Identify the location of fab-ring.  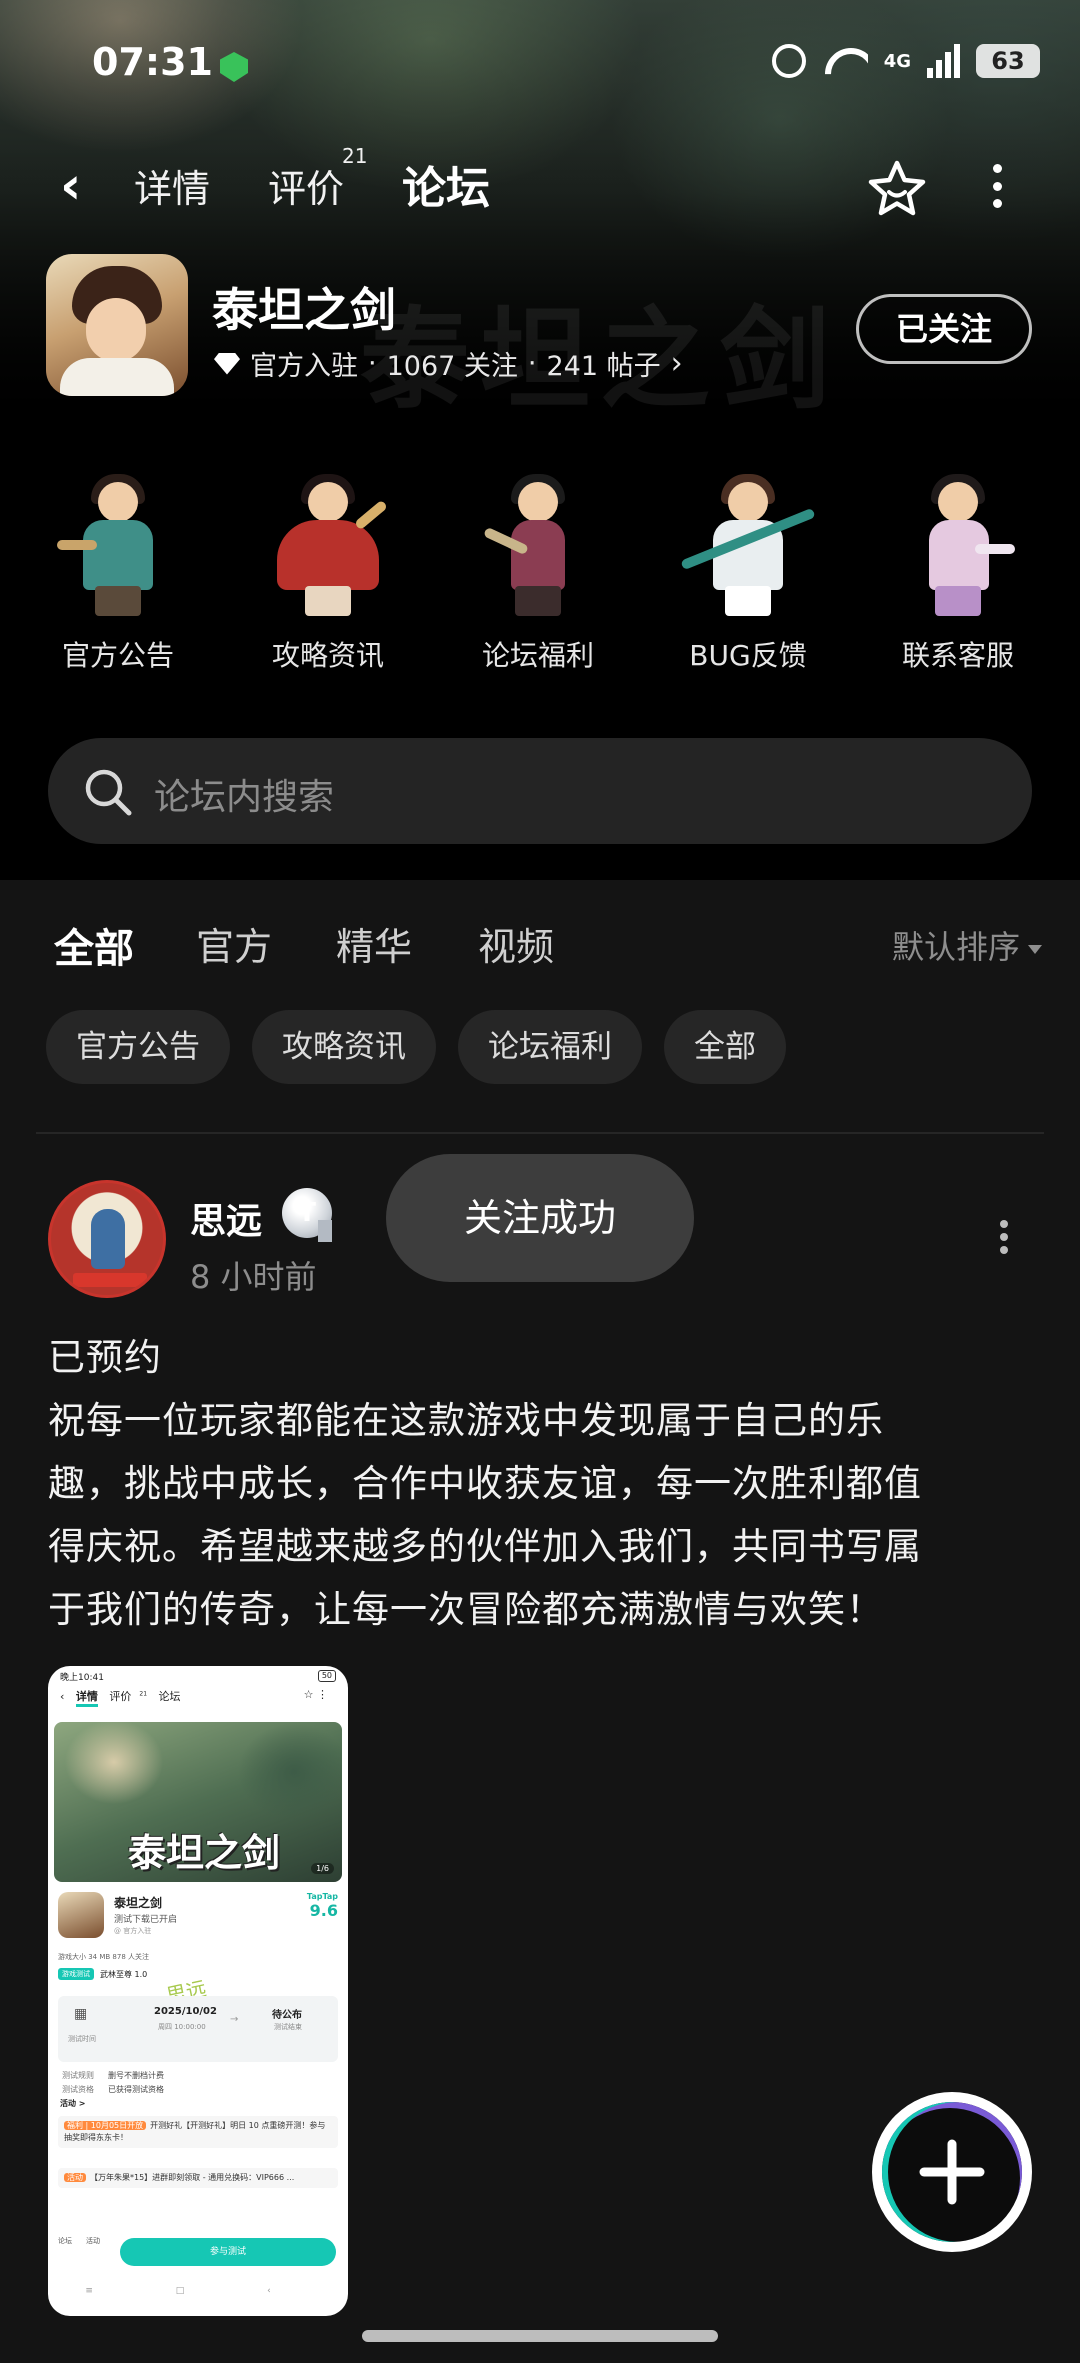
(952, 2172).